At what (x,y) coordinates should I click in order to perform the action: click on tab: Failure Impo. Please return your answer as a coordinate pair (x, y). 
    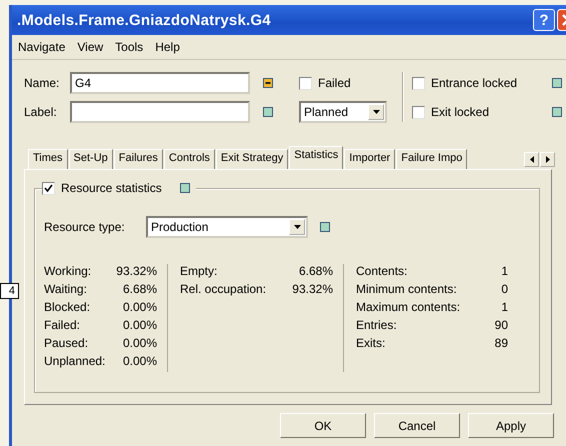
    Looking at the image, I should click on (432, 159).